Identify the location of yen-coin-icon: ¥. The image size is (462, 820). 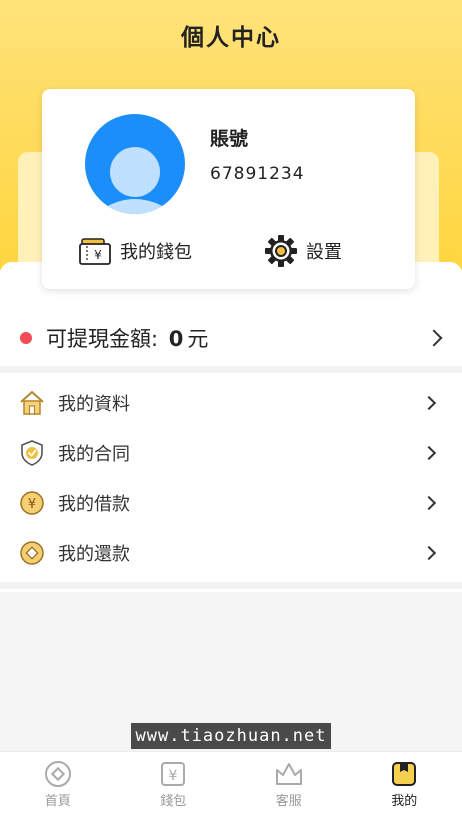
(32, 503).